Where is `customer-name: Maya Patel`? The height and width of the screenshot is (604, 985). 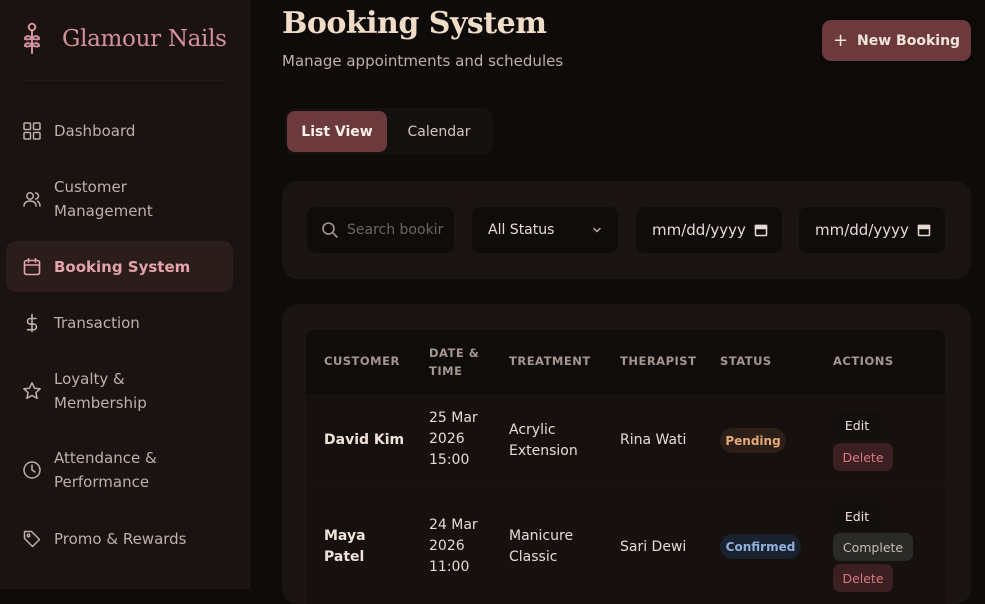
customer-name: Maya Patel is located at coordinates (345, 546).